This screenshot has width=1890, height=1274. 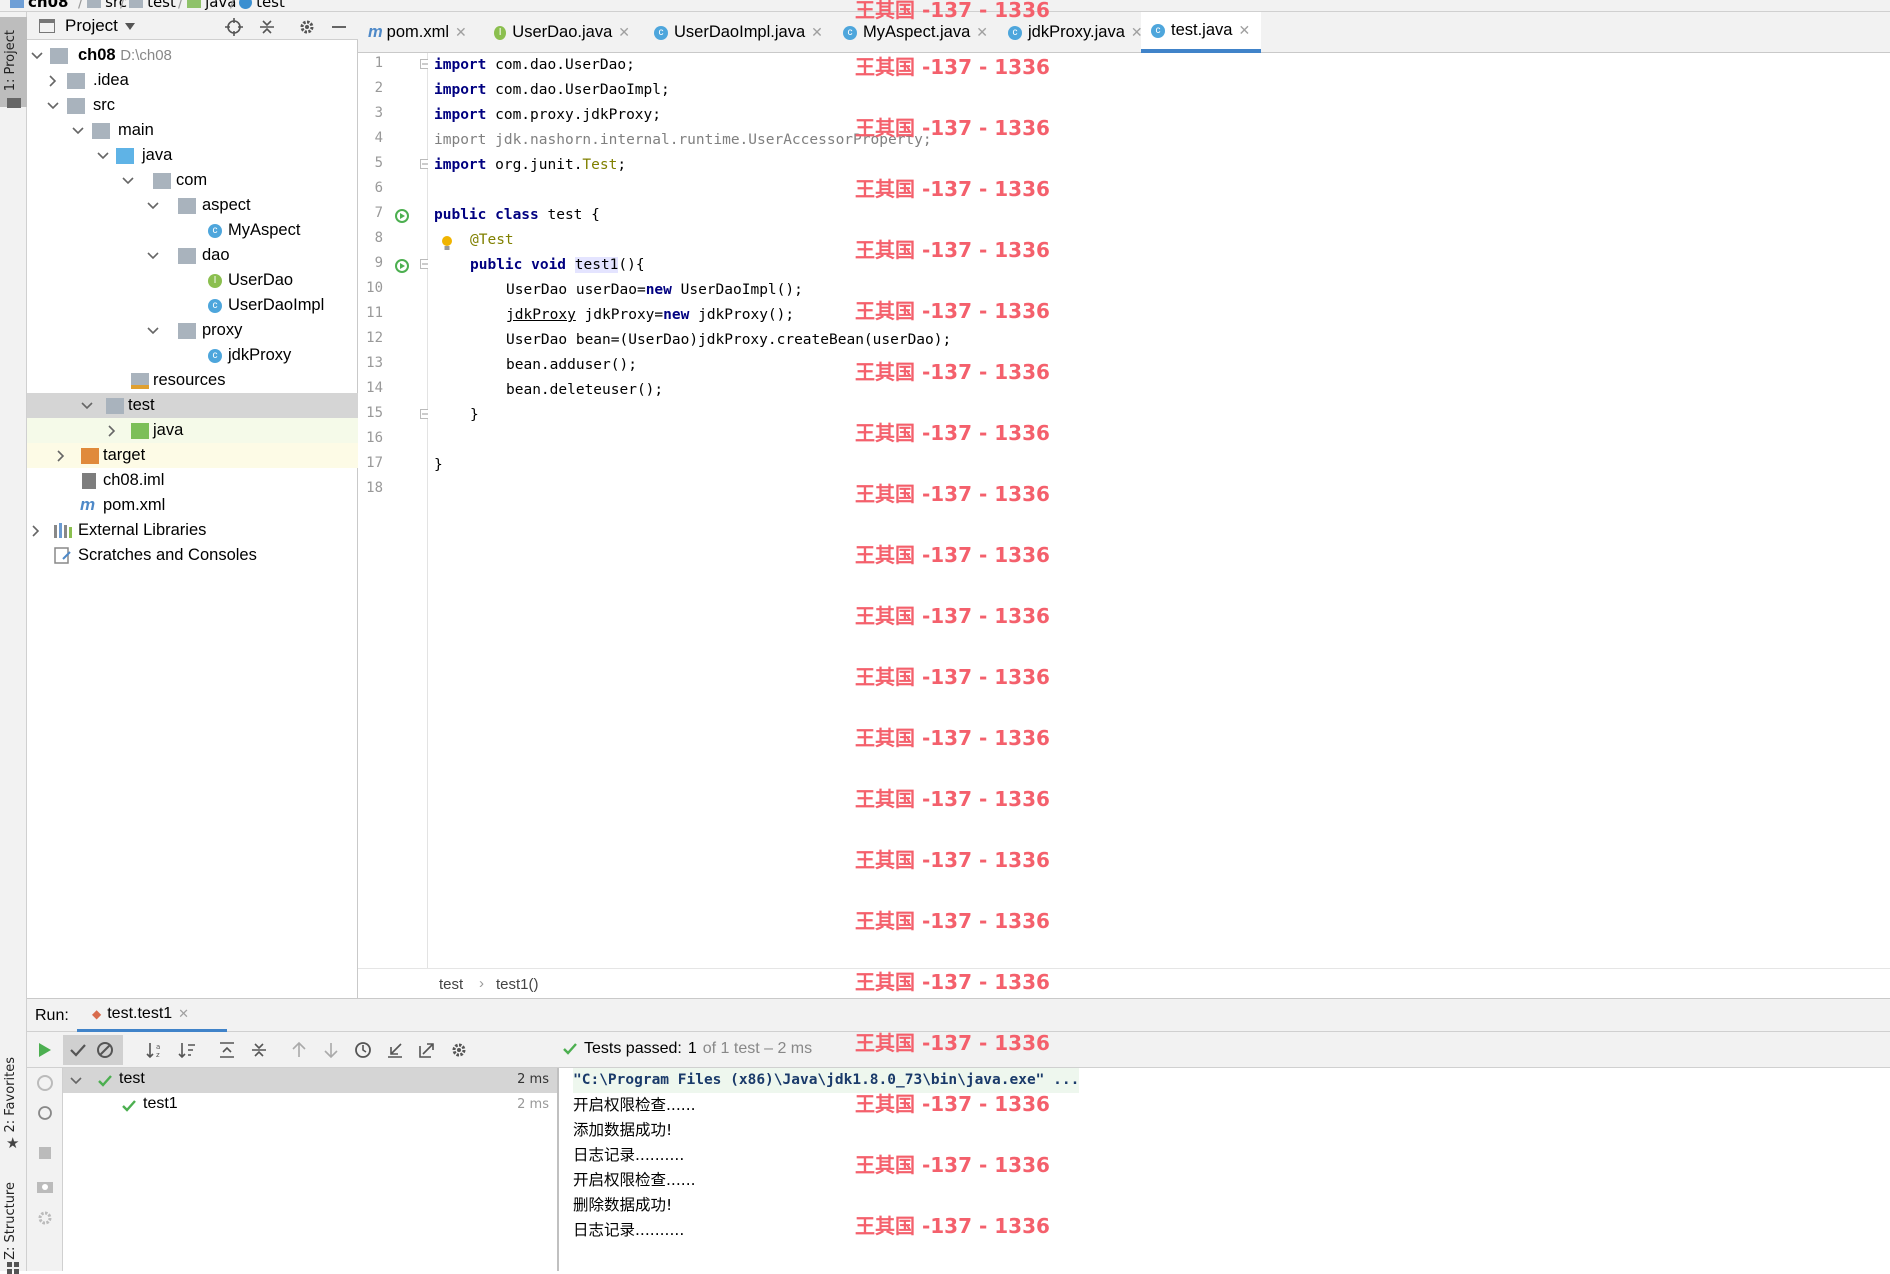 What do you see at coordinates (1201, 32) in the screenshot?
I see `tab-test-java: c test.java ✕` at bounding box center [1201, 32].